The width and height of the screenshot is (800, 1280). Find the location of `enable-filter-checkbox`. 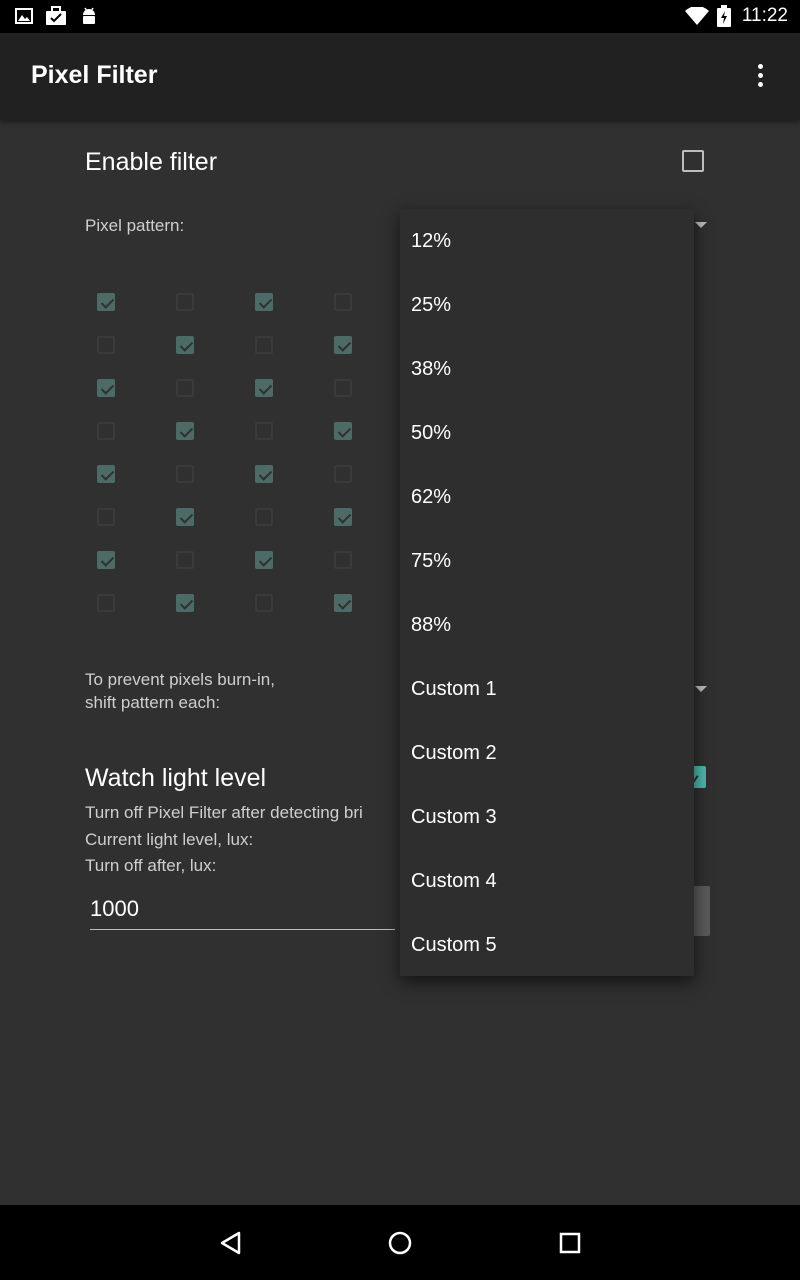

enable-filter-checkbox is located at coordinates (693, 161).